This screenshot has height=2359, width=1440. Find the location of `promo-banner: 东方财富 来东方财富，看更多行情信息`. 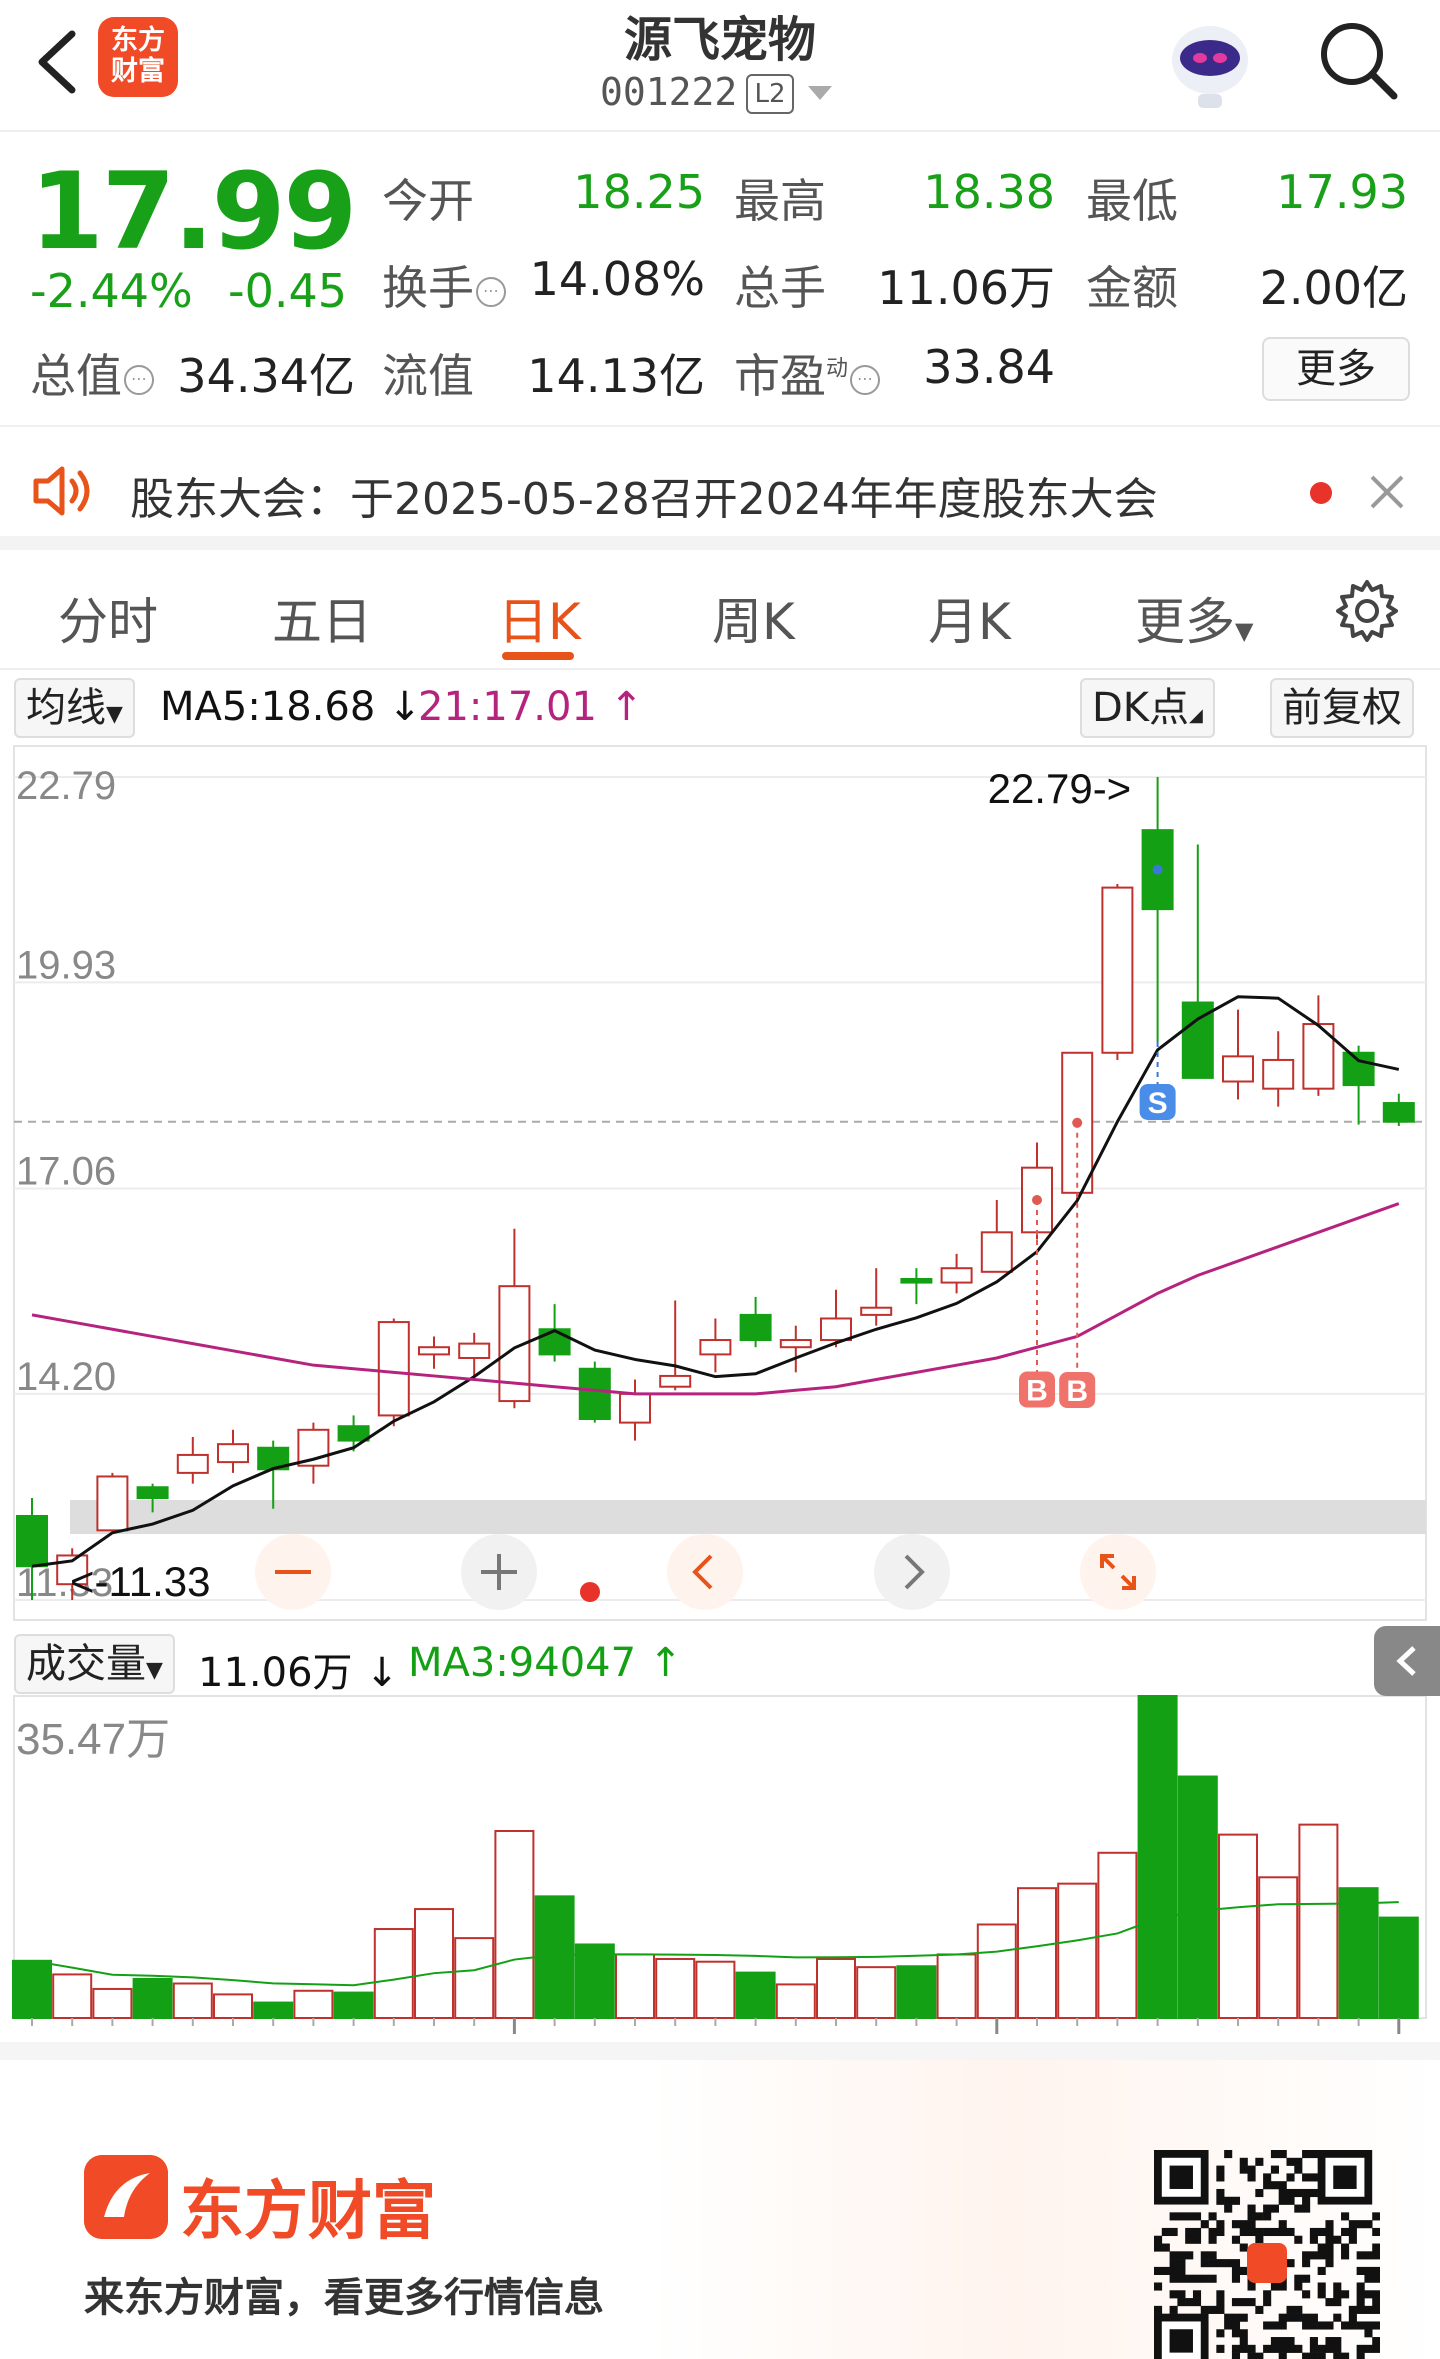

promo-banner: 东方财富 来东方财富，看更多行情信息 is located at coordinates (720, 2200).